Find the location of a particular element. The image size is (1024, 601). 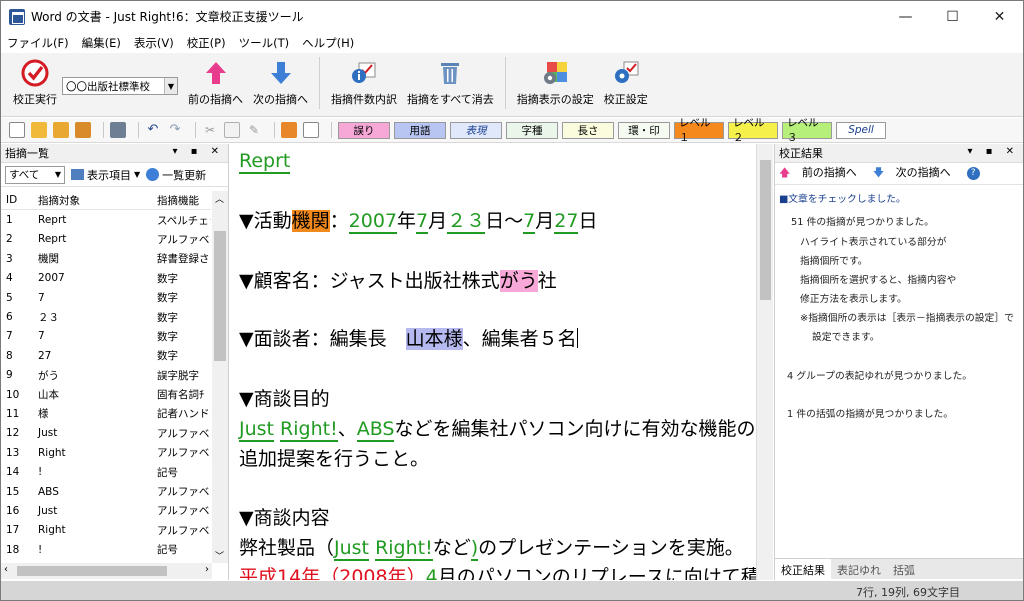

issue-list-vscrollbar: ︿ ﹀ is located at coordinates (220, 377).